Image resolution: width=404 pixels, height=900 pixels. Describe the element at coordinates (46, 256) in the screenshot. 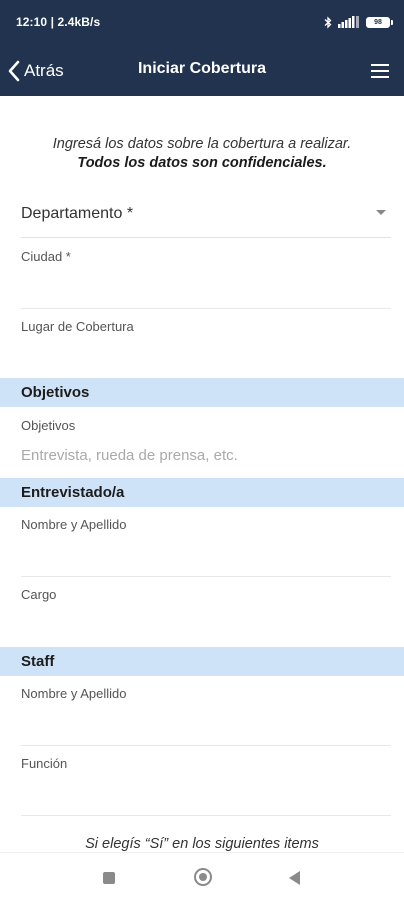

I see `ciudad-label: Ciudad *` at that location.